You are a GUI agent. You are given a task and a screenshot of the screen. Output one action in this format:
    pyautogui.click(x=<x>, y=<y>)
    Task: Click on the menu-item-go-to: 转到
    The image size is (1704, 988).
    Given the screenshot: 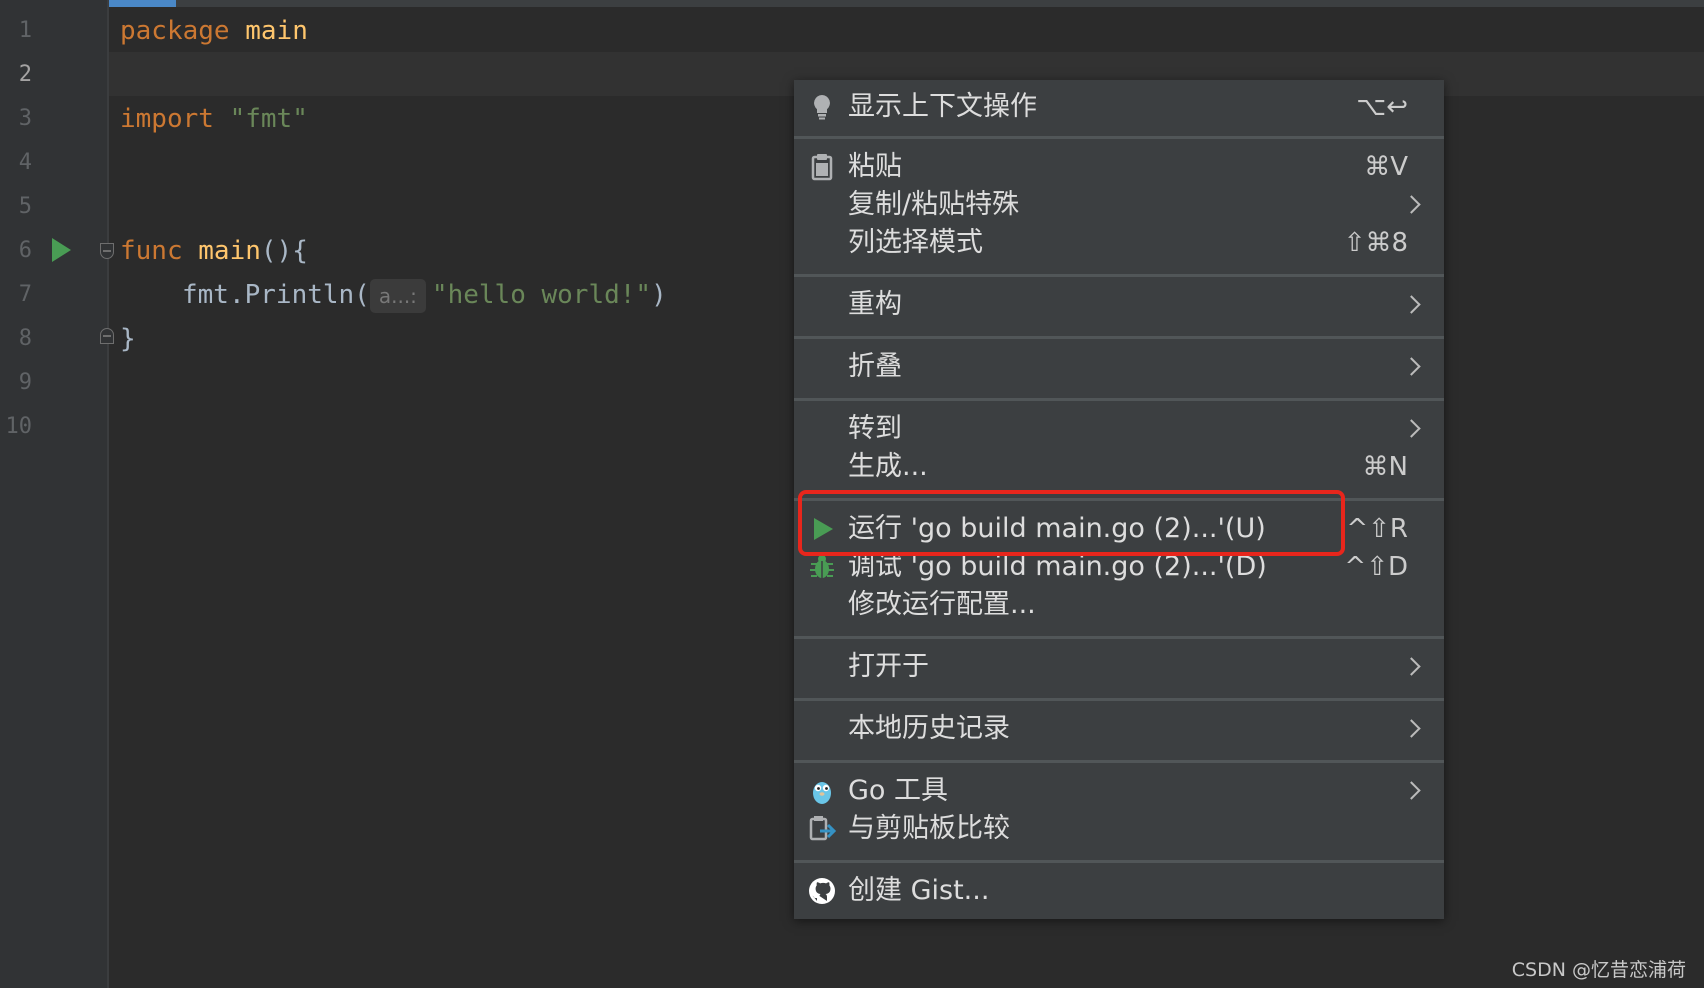 What is the action you would take?
    pyautogui.click(x=1119, y=429)
    